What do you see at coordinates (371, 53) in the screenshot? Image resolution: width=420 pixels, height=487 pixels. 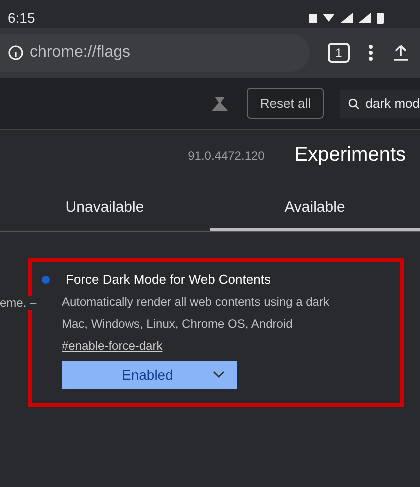 I see `menu-icon` at bounding box center [371, 53].